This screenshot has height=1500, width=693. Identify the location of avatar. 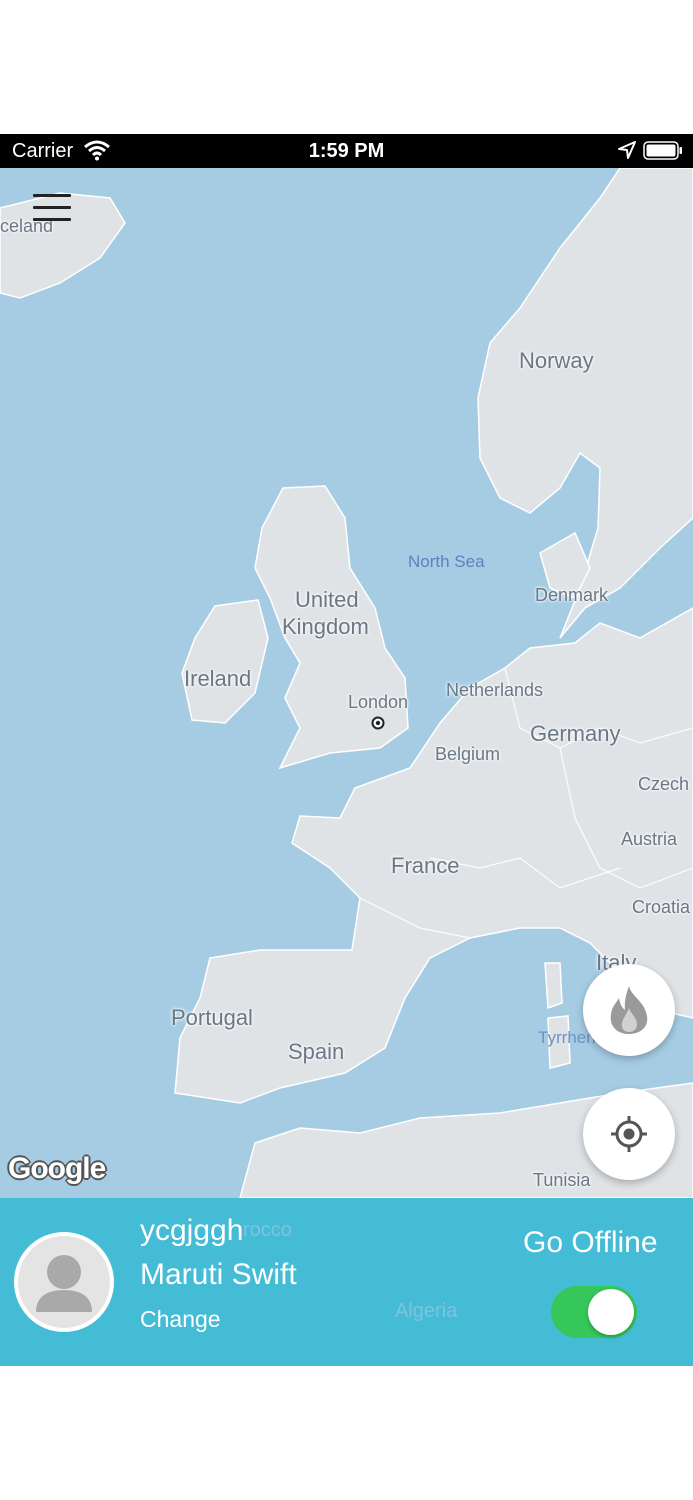
(64, 1282).